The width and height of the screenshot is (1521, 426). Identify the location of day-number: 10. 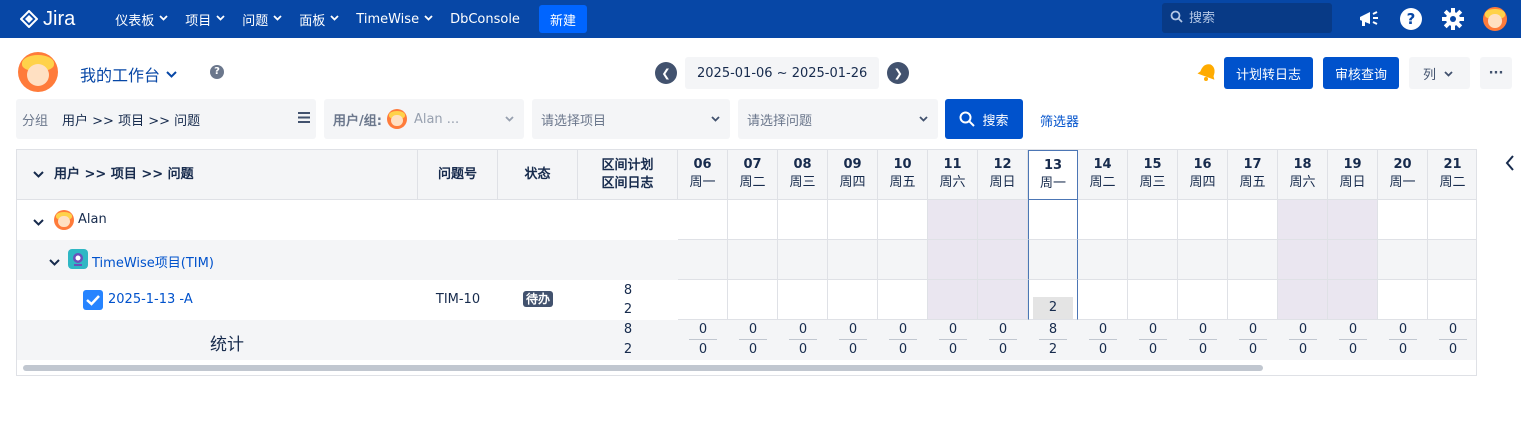
(902, 164).